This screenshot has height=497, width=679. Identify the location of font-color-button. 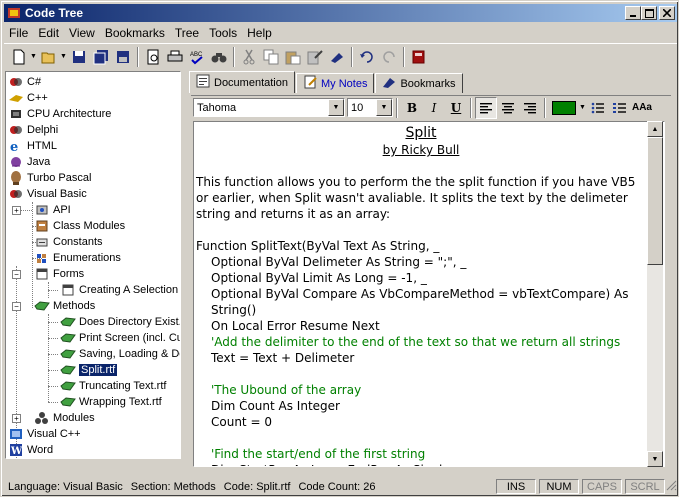
(564, 108).